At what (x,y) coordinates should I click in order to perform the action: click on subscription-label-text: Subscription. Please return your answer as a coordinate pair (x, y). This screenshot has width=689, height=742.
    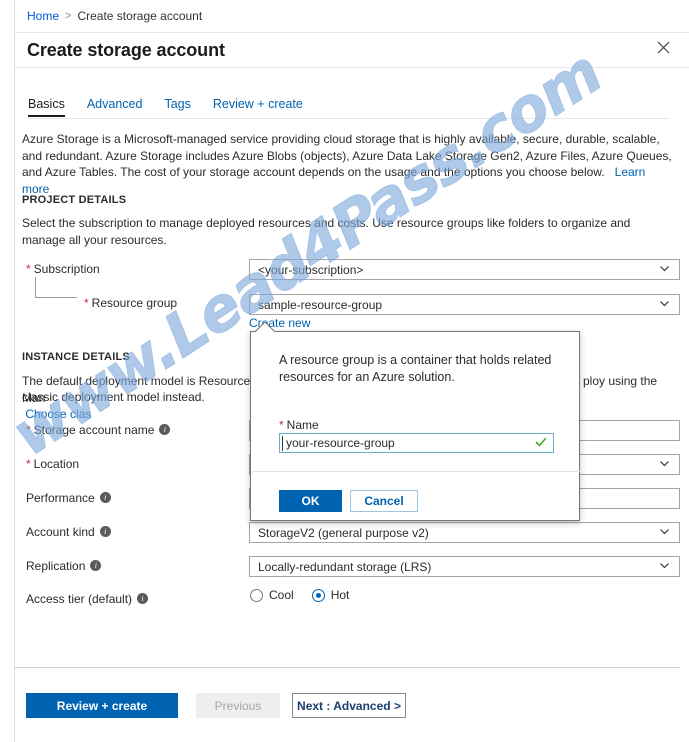
    Looking at the image, I should click on (66, 269).